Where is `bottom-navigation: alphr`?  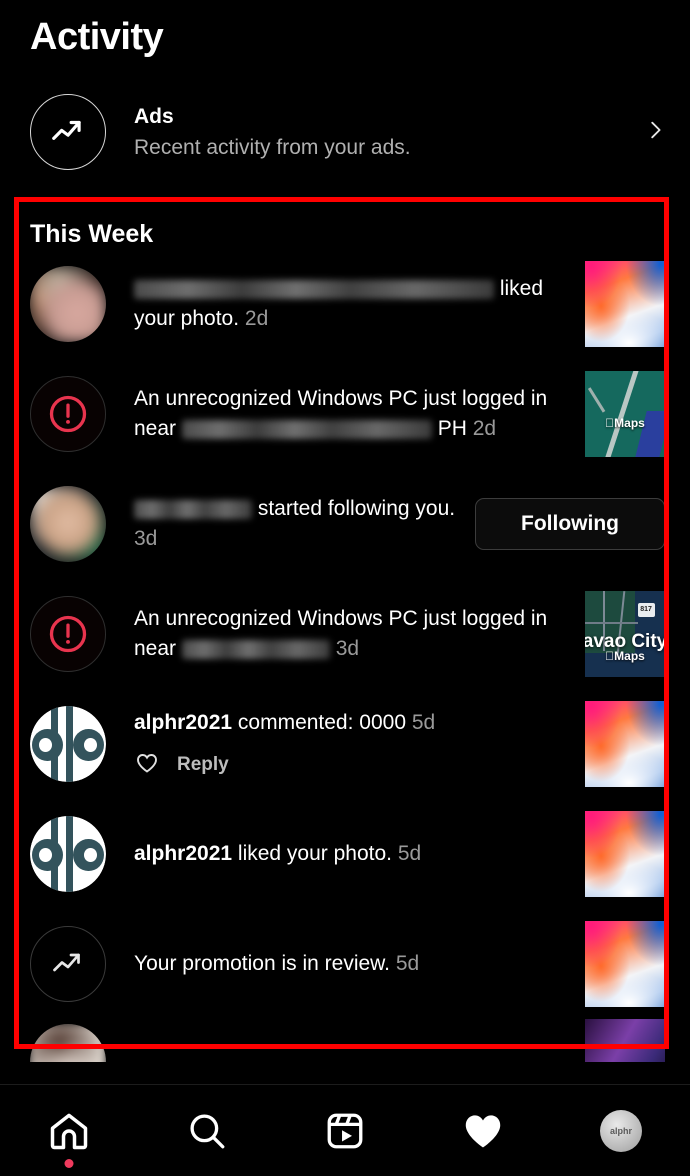 bottom-navigation: alphr is located at coordinates (345, 1130).